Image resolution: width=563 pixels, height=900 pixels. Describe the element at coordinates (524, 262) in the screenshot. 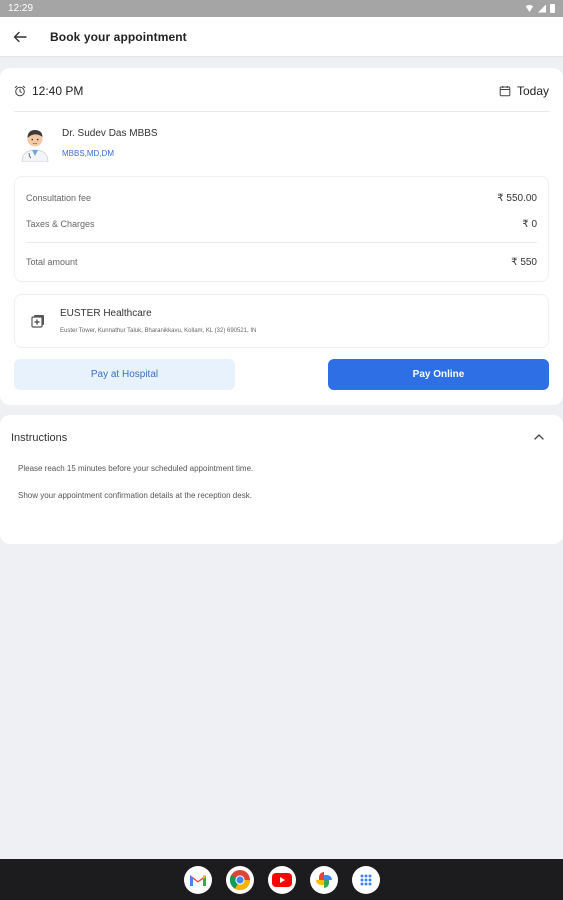

I see `total-value: ₹ 550` at that location.